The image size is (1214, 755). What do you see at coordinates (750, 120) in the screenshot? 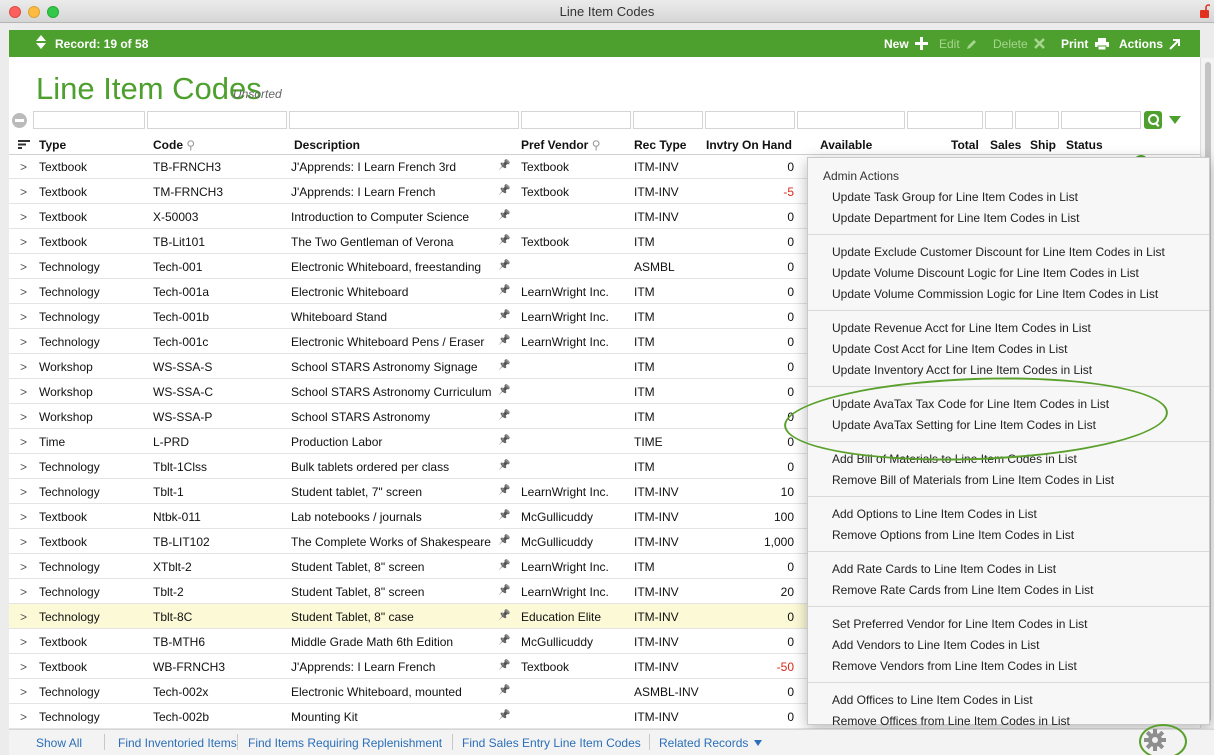
I see `filter-onhand-field` at bounding box center [750, 120].